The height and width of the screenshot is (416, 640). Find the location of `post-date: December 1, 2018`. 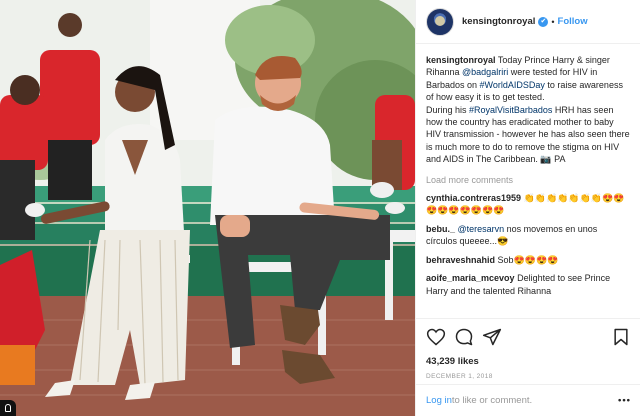

post-date: December 1, 2018 is located at coordinates (528, 376).